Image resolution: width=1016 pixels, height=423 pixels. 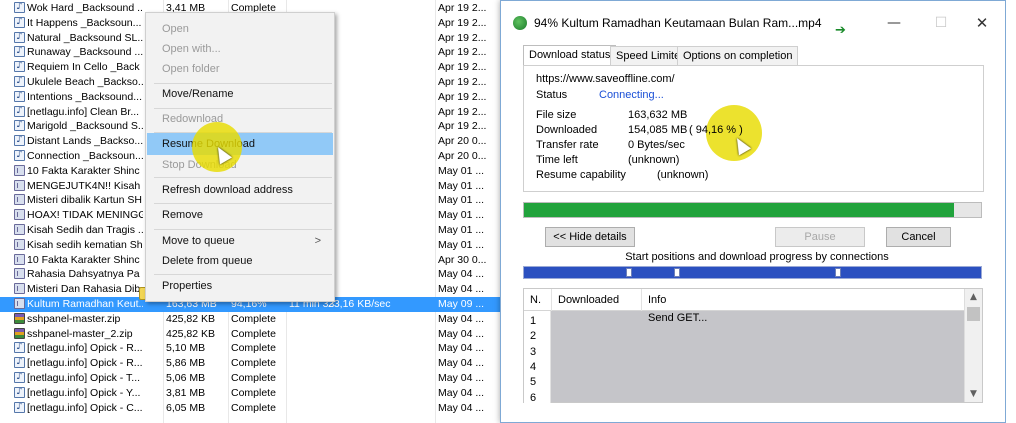 I want to click on column-header-info: Info, so click(x=803, y=300).